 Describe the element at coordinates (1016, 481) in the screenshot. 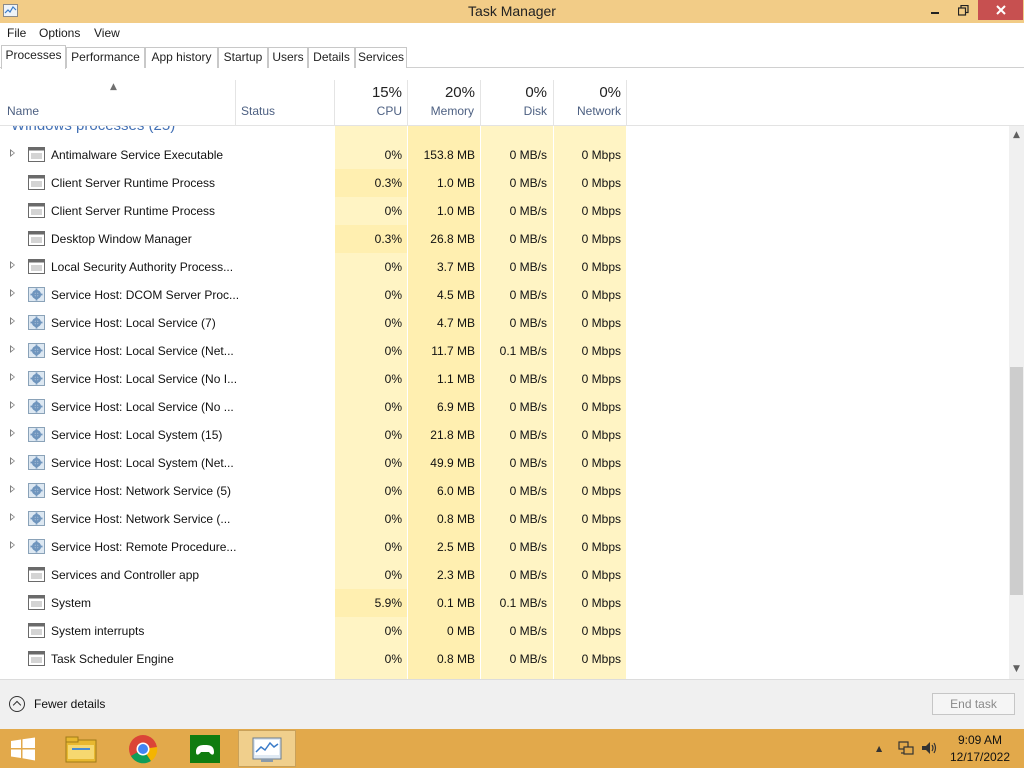

I see `scroll-thumb` at that location.